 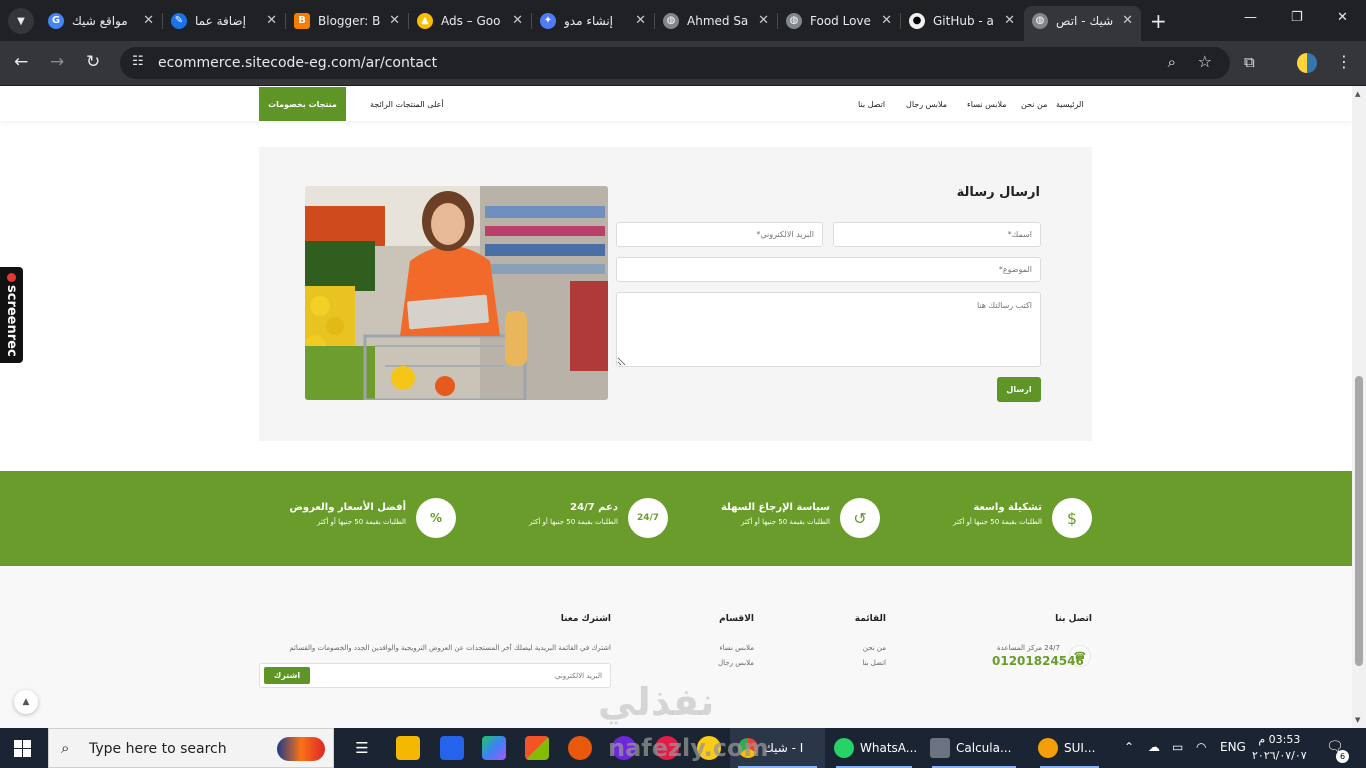 I want to click on send-button: ارسال, so click(x=1019, y=389).